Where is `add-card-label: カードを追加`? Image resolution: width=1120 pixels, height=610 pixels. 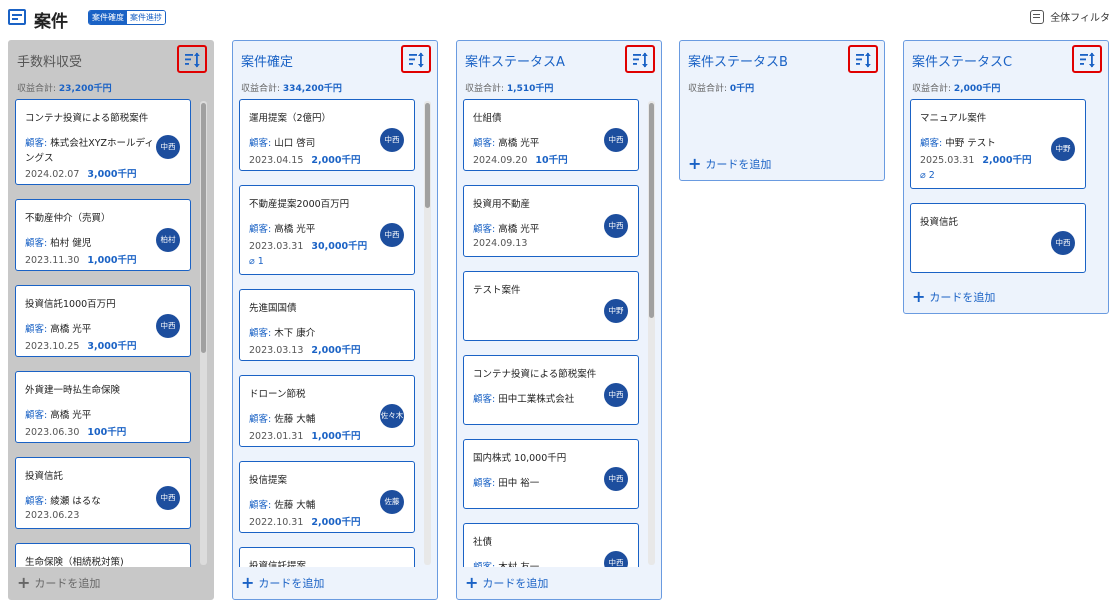 add-card-label: カードを追加 is located at coordinates (515, 583).